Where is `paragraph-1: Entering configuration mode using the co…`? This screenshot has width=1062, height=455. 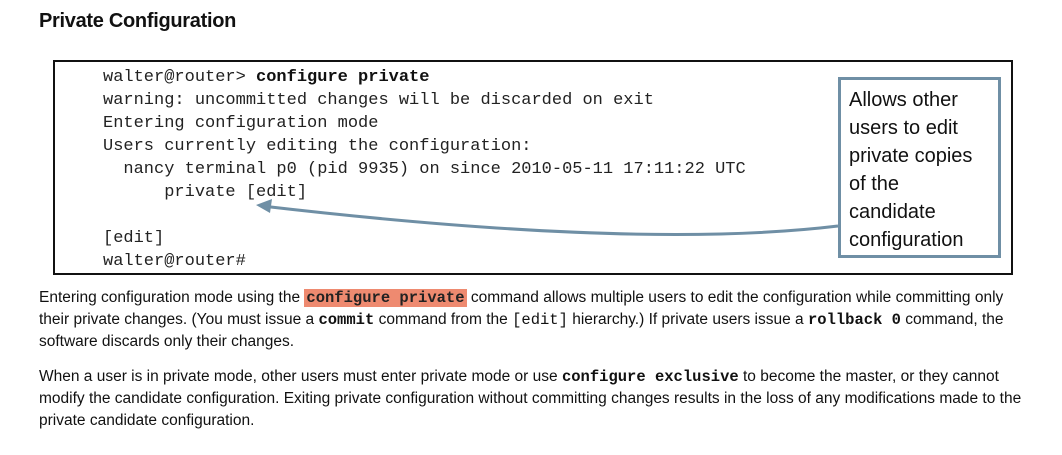 paragraph-1: Entering configuration mode using the co… is located at coordinates (534, 320).